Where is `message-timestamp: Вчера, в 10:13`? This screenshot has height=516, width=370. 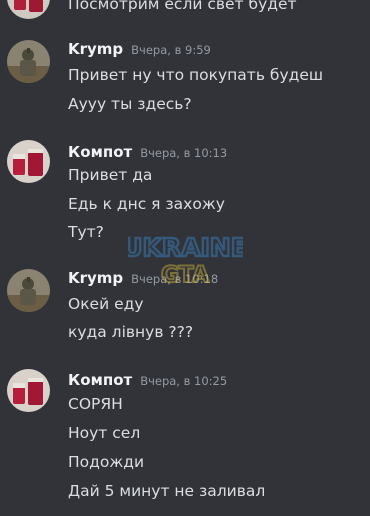
message-timestamp: Вчера, в 10:13 is located at coordinates (183, 153).